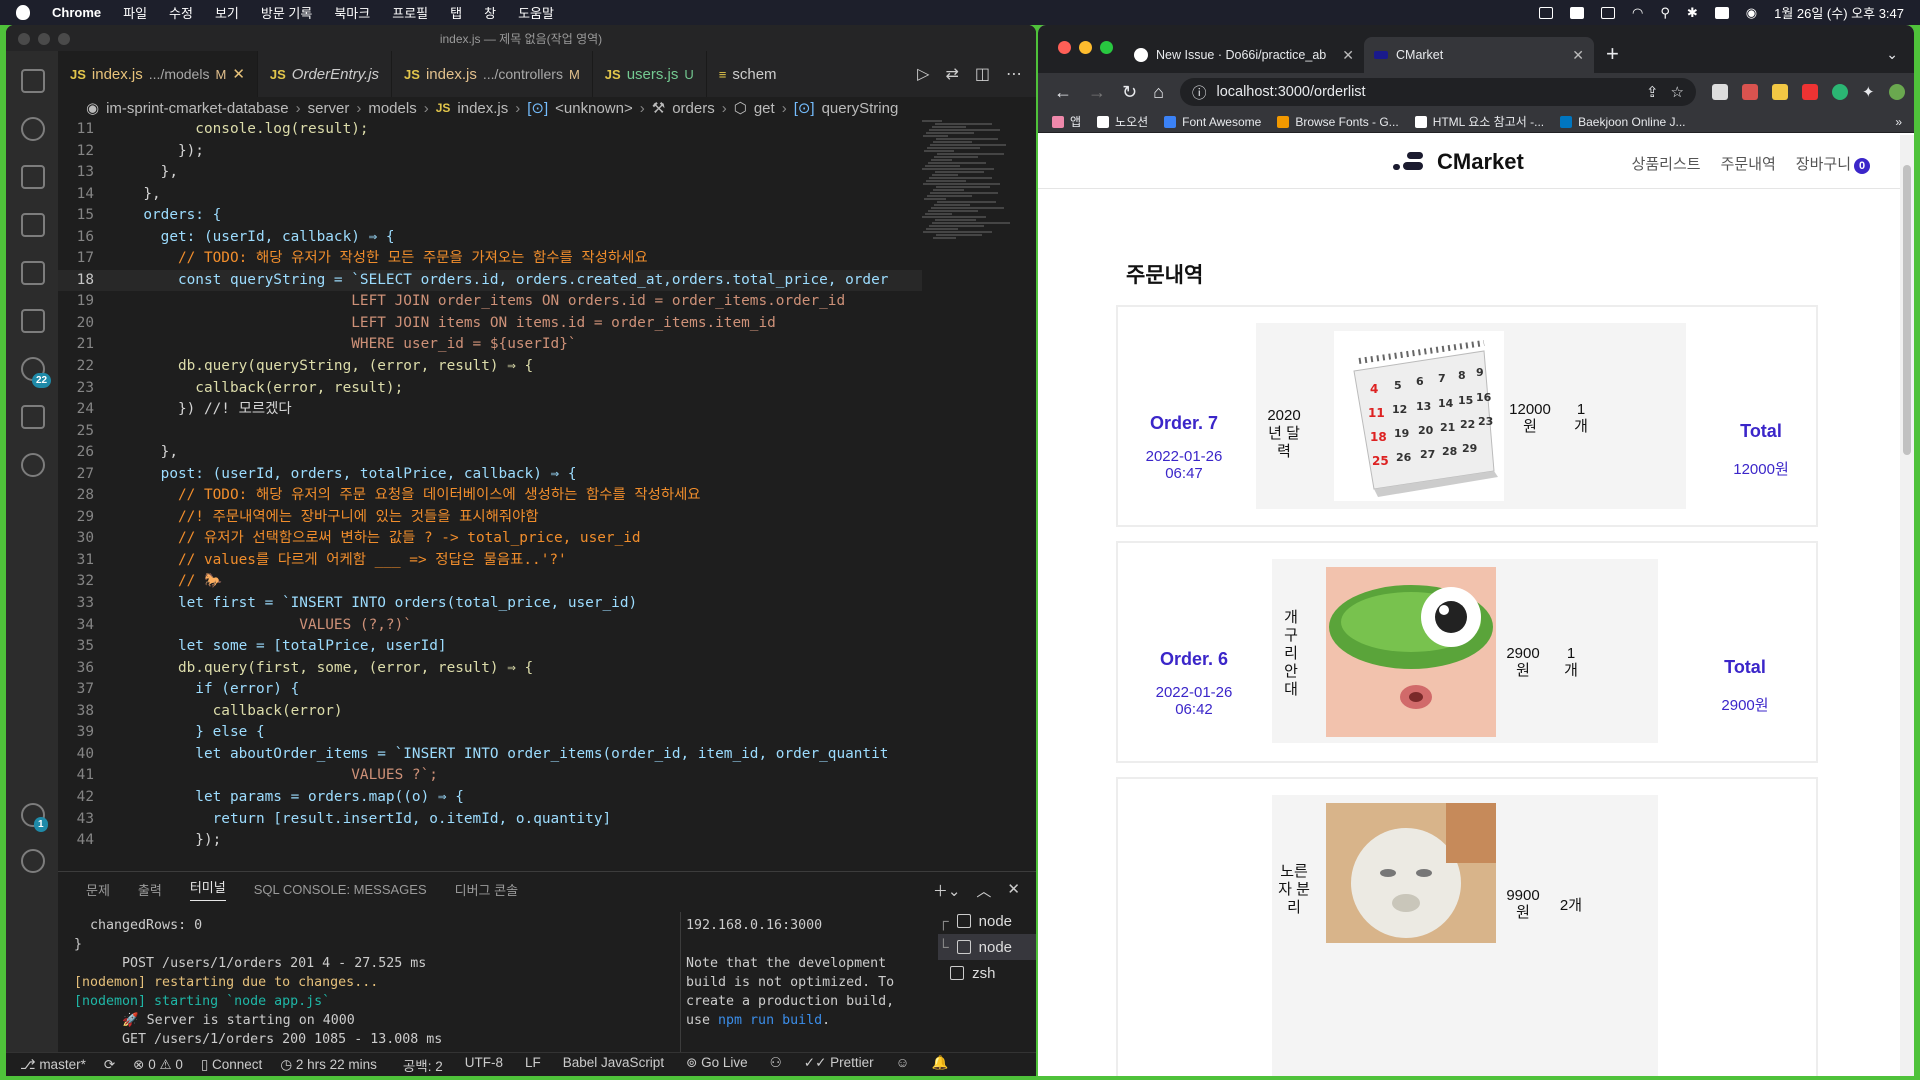 The width and height of the screenshot is (1920, 1080). I want to click on code-line: 12 });, so click(490, 152).